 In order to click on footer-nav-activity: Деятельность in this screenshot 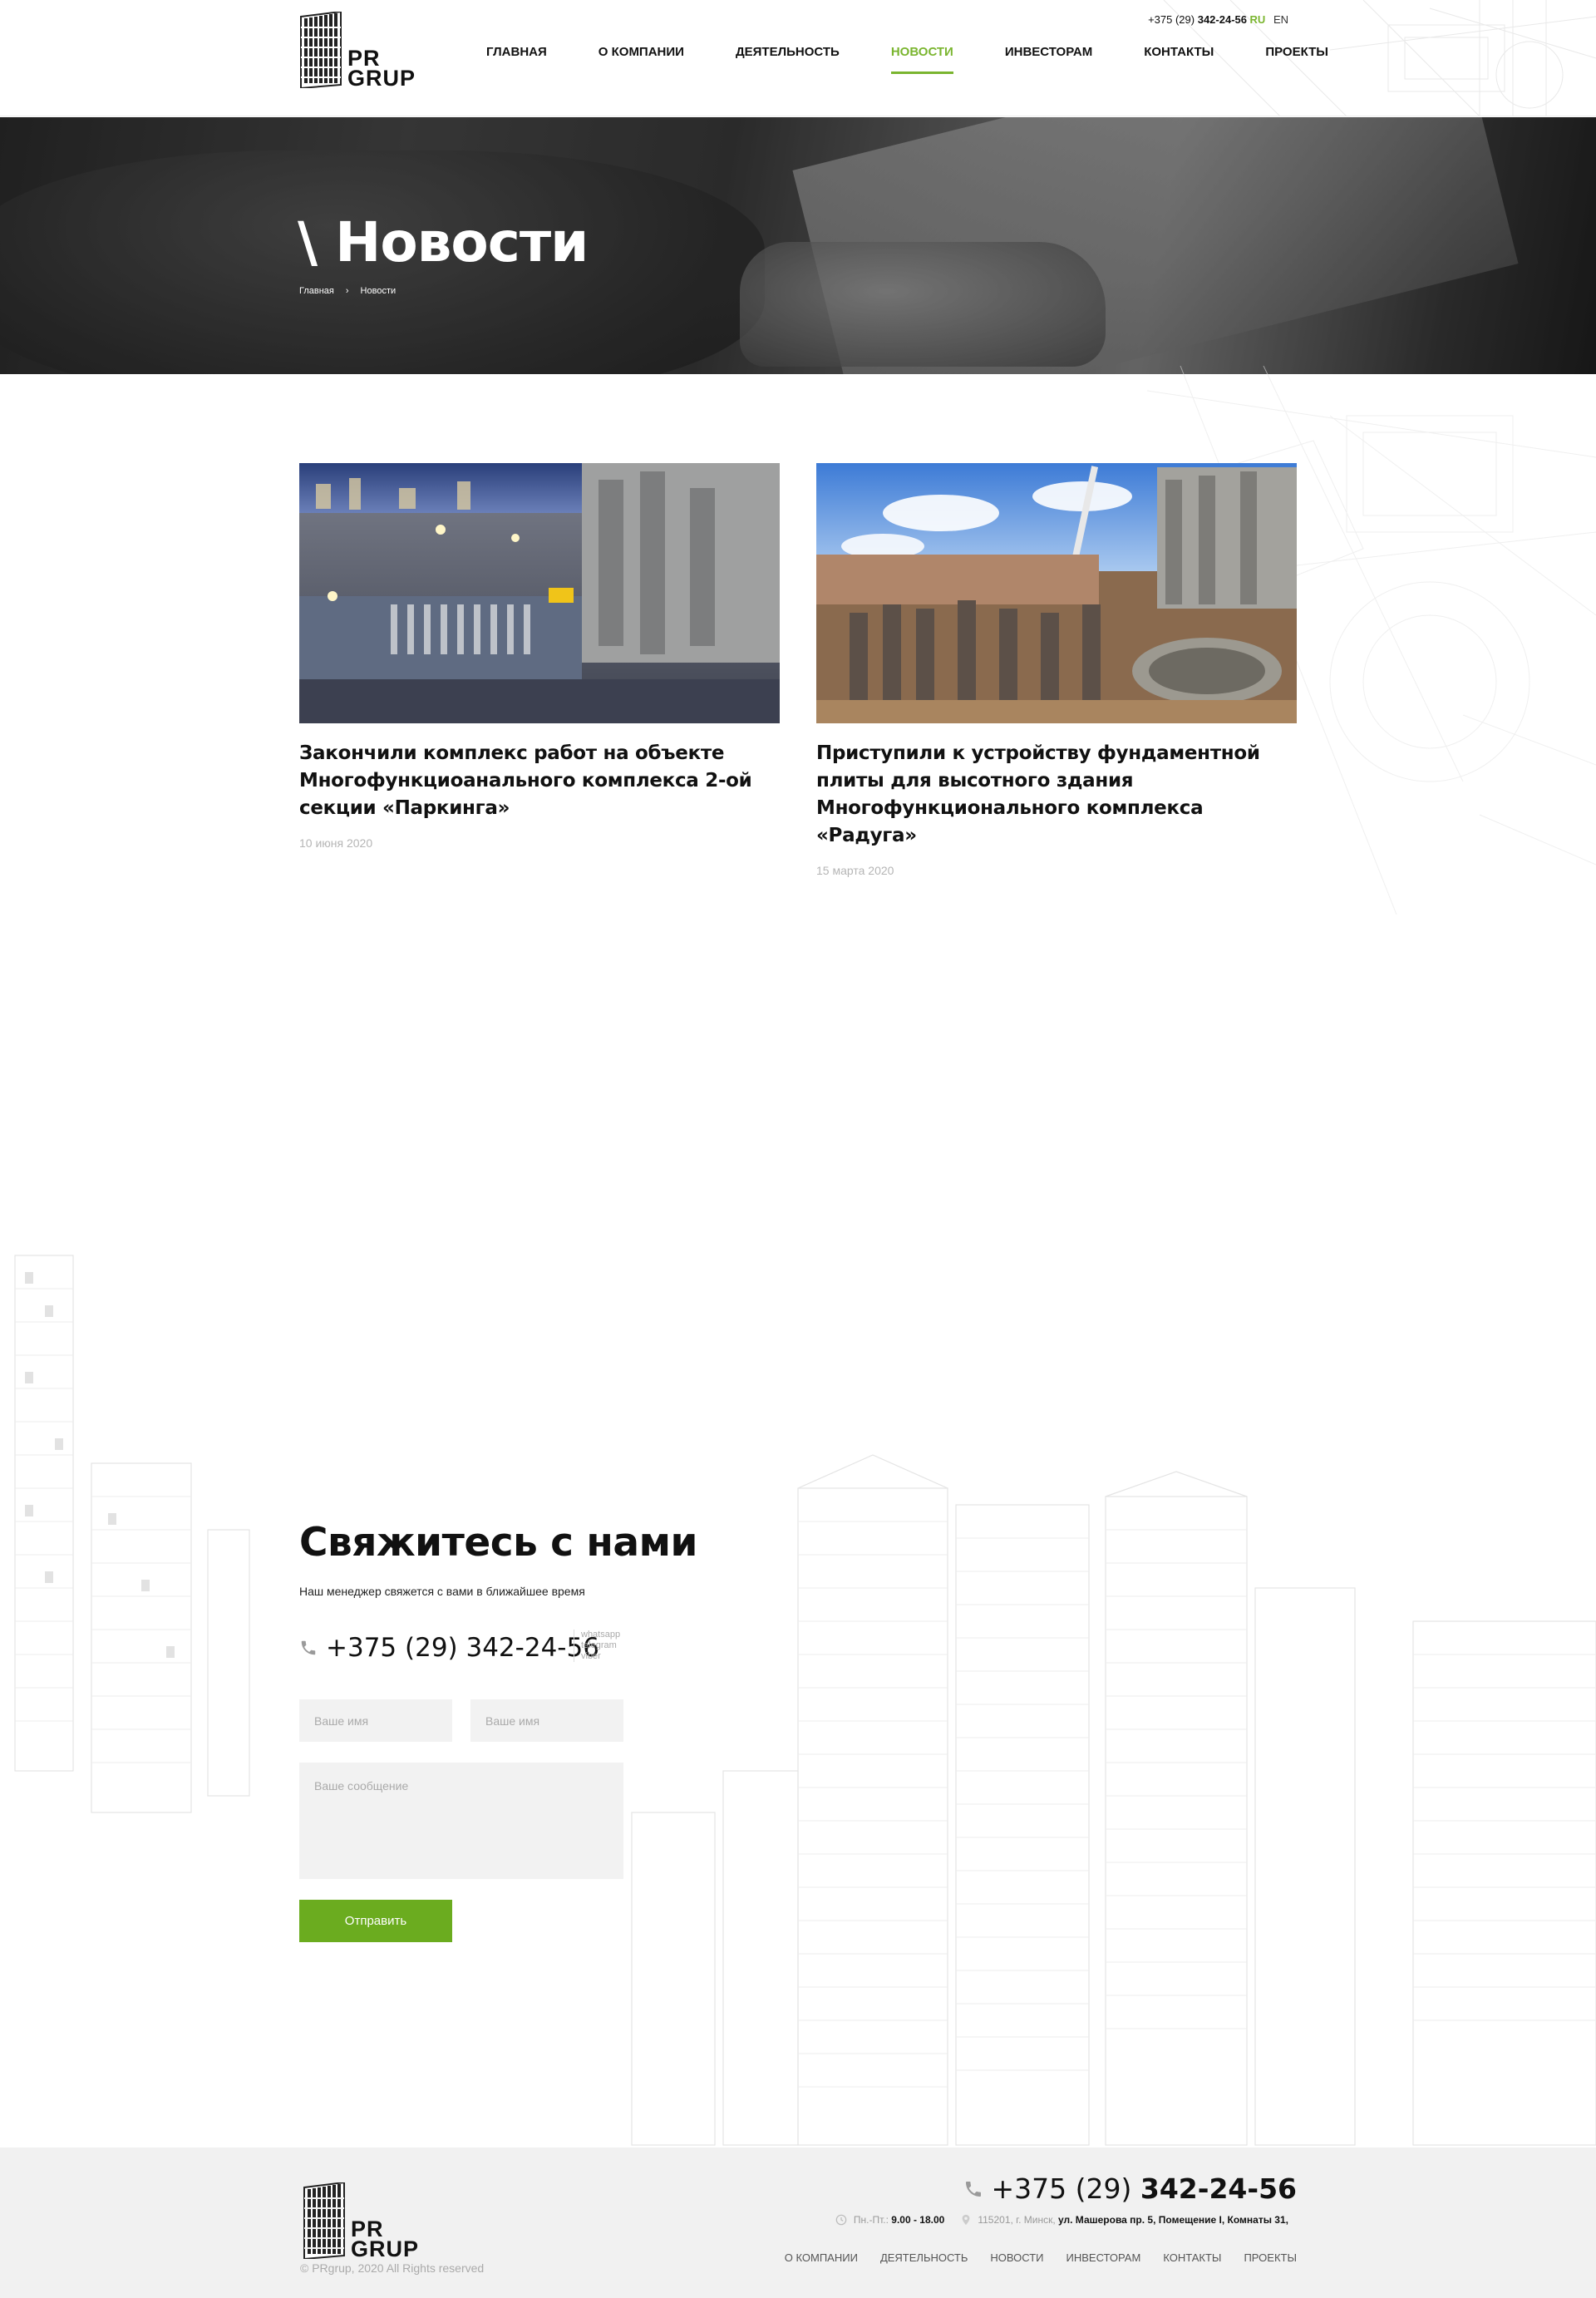, I will do `click(924, 2257)`.